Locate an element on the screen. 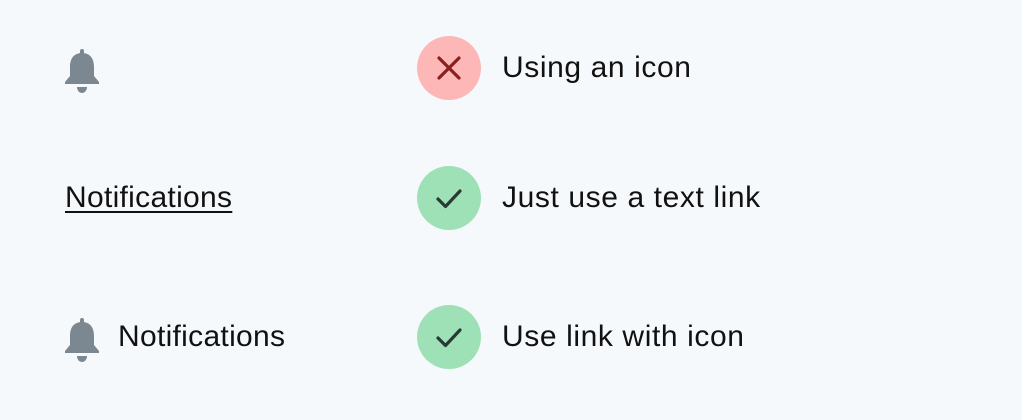 The width and height of the screenshot is (1022, 420). status-badge-bad is located at coordinates (449, 68).